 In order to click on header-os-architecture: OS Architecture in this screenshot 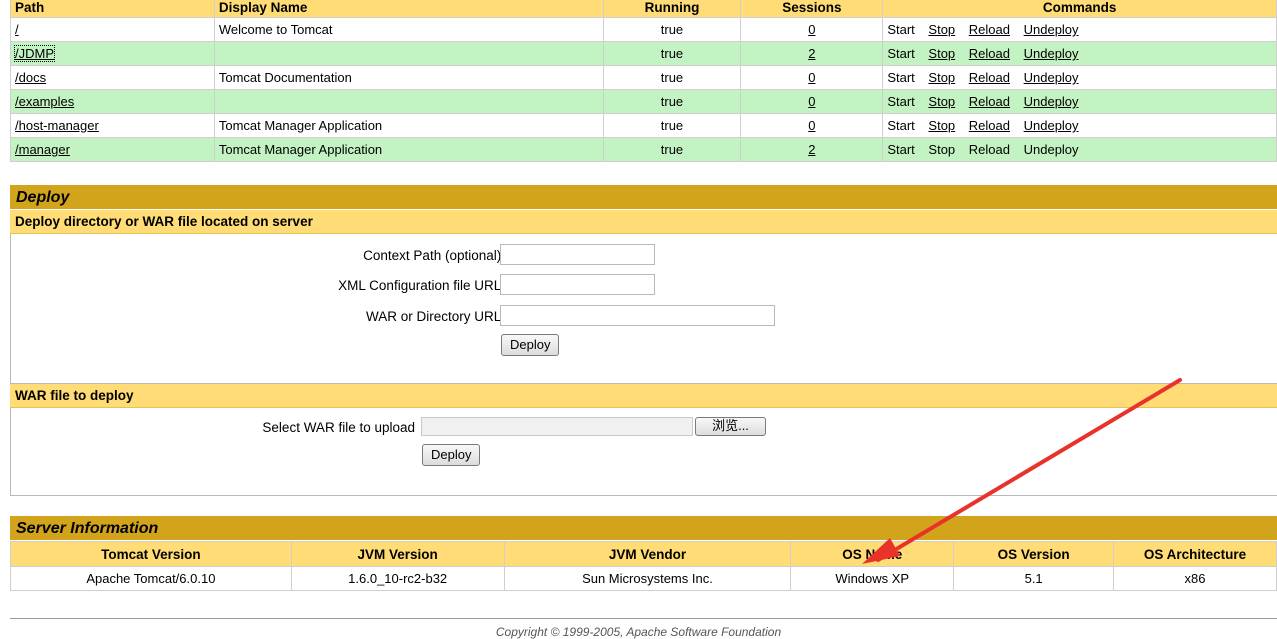, I will do `click(1195, 554)`.